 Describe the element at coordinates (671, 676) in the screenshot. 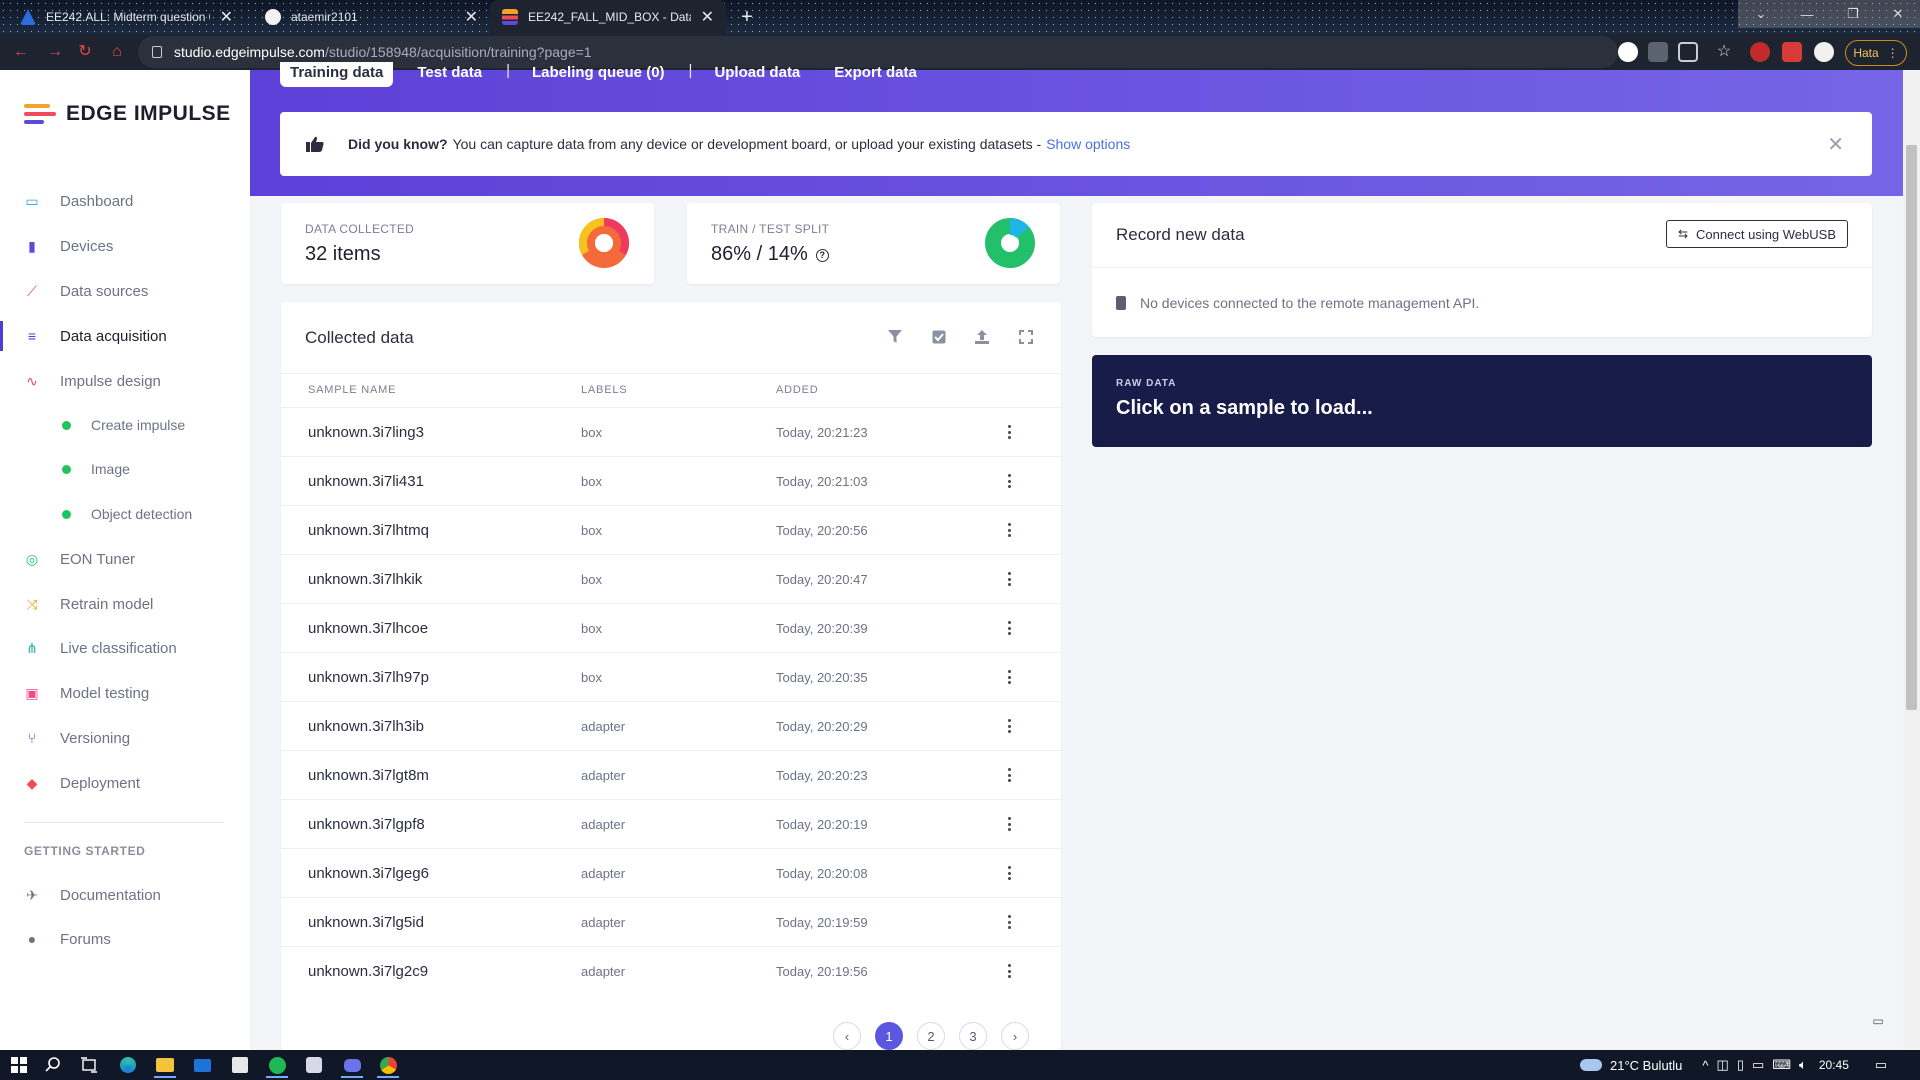

I see `table-row: unknown.3i7lh97p box Today, 20:20:35` at that location.